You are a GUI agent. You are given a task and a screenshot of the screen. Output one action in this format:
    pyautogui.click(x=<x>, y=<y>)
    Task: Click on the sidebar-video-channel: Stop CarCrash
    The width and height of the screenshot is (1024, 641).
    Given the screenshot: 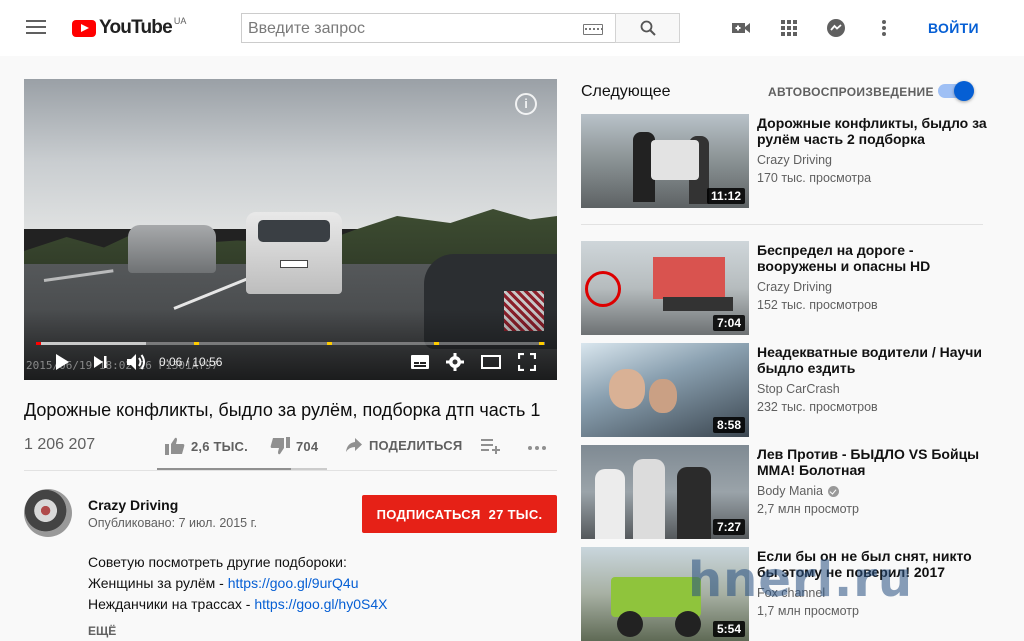 What is the action you would take?
    pyautogui.click(x=798, y=389)
    